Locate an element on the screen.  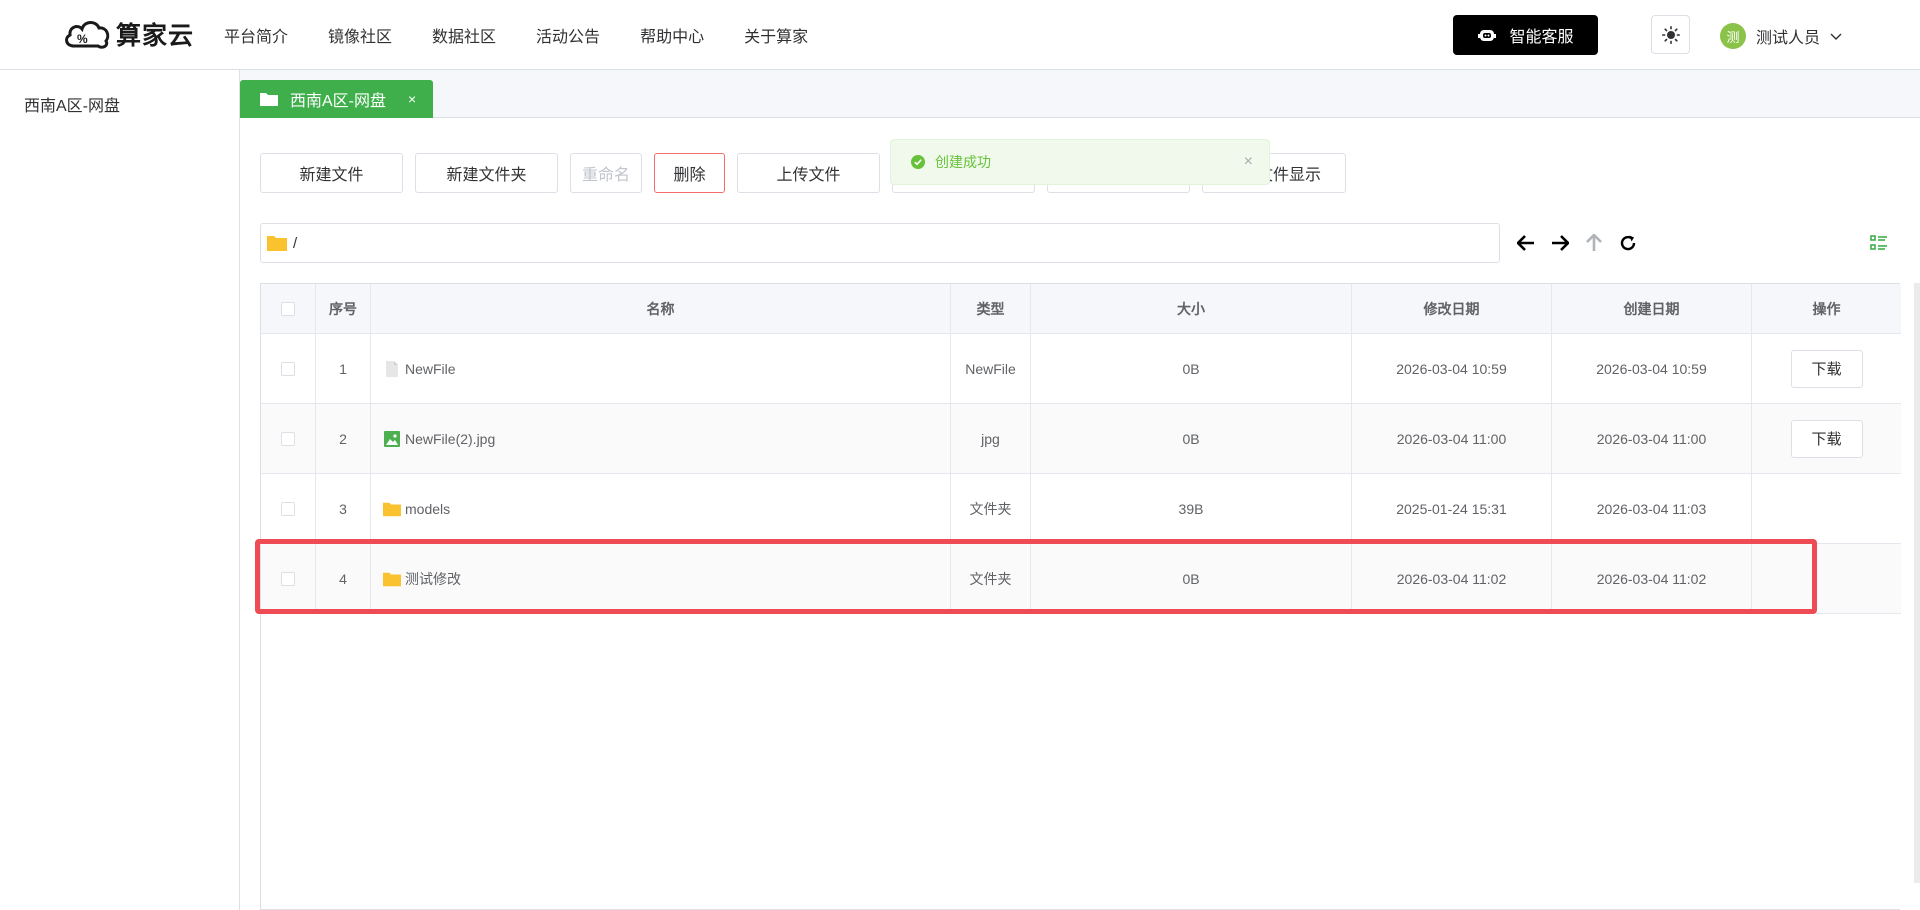
forward-button is located at coordinates (1560, 243).